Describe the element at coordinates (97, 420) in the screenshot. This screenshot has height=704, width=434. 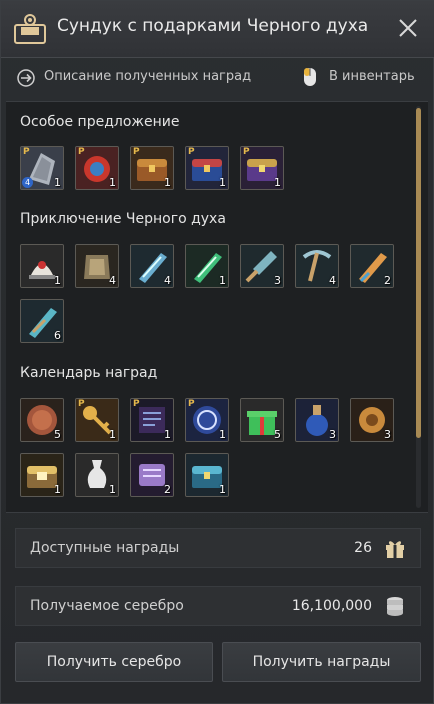
I see `gold-key-slot: P1` at that location.